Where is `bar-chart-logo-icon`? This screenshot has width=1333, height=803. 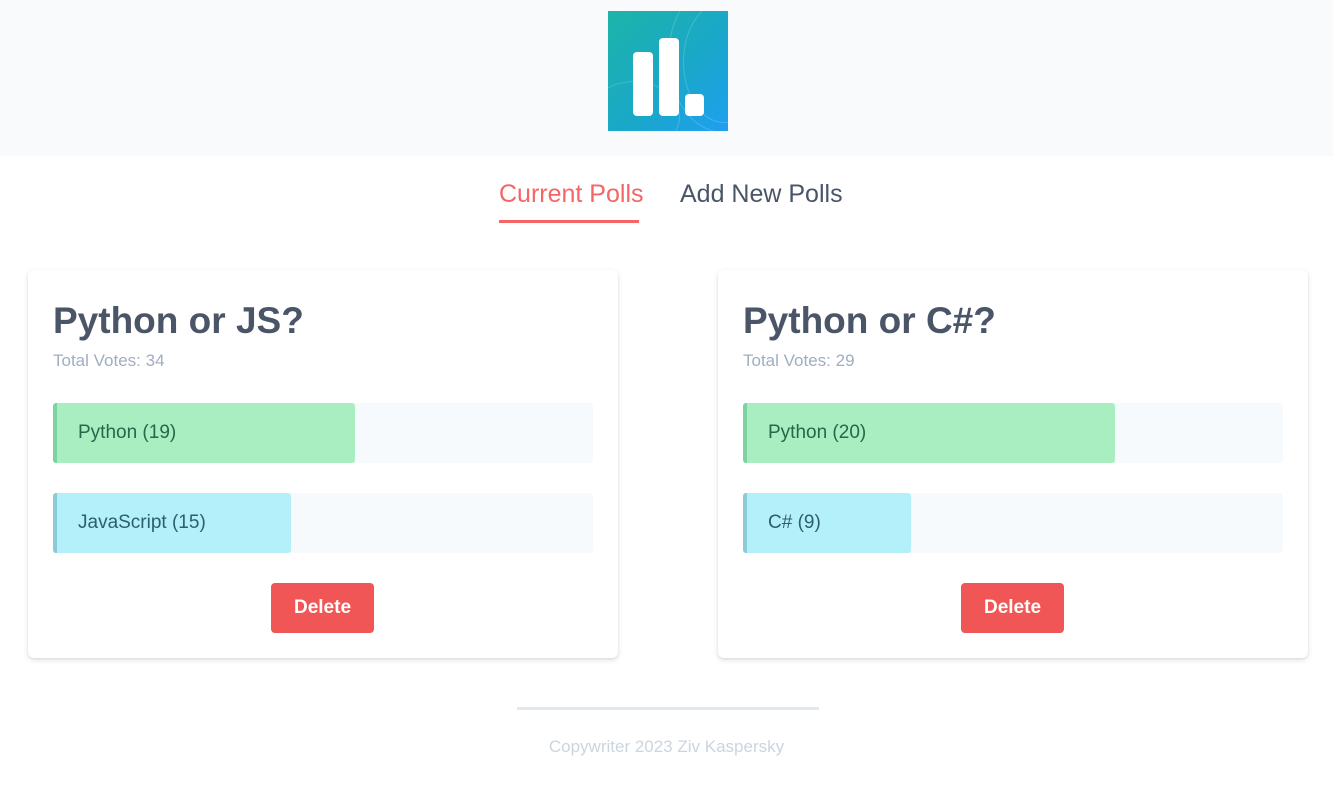 bar-chart-logo-icon is located at coordinates (668, 71).